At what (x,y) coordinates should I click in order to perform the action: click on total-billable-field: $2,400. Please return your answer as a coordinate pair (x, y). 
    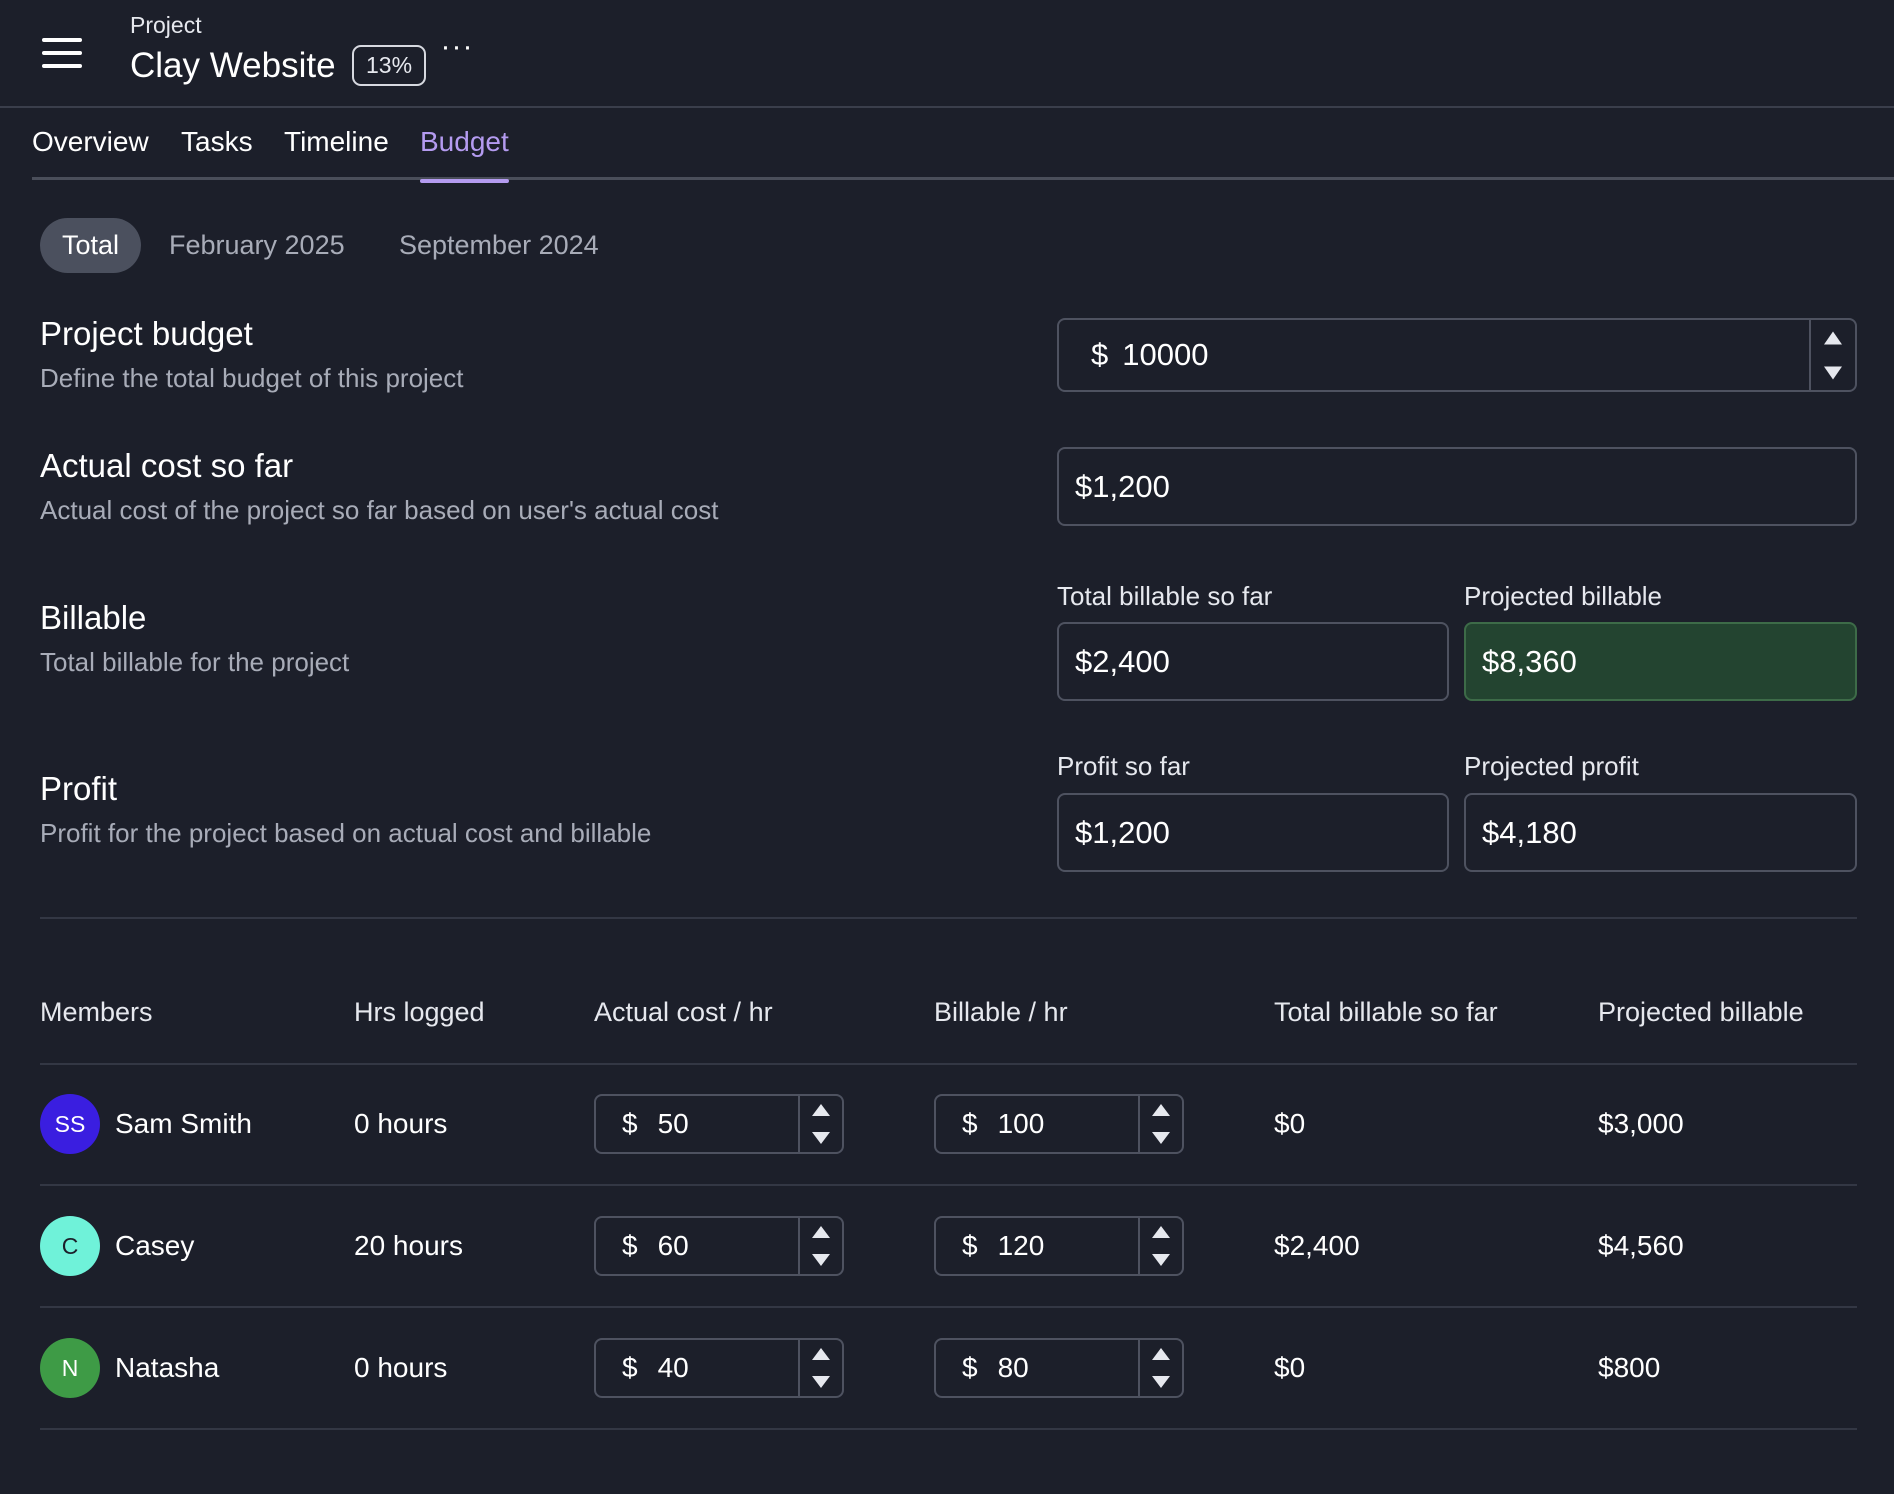
    Looking at the image, I should click on (1253, 661).